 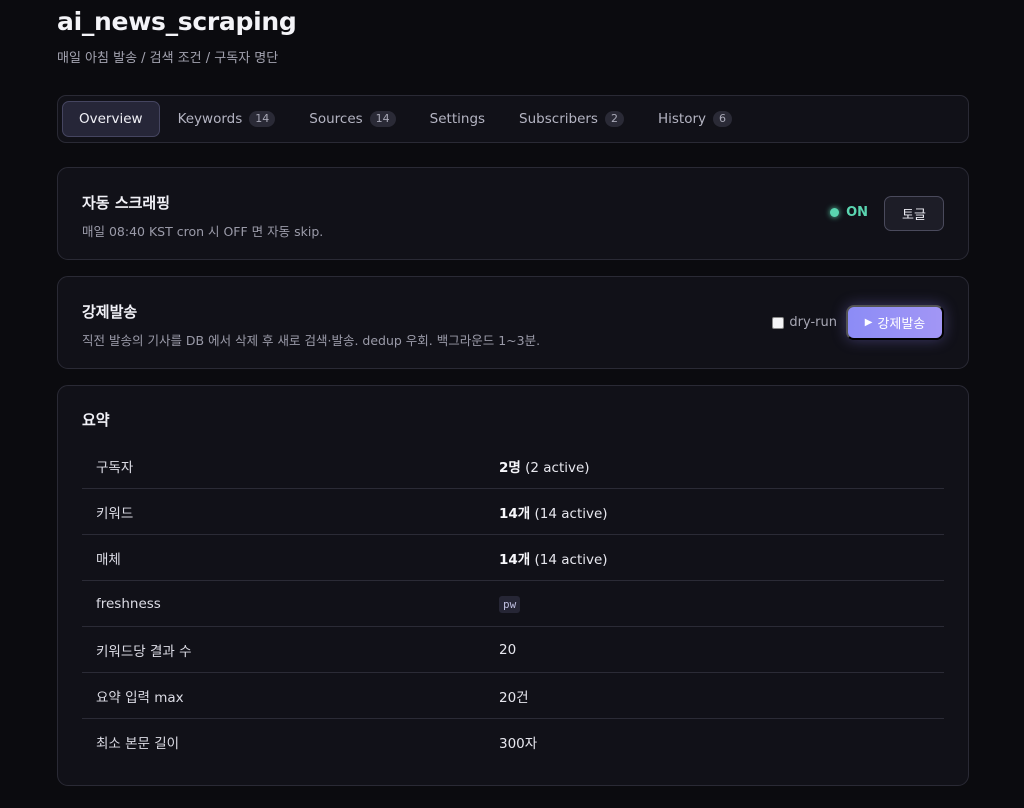 I want to click on tab-subscribers: Subscribers 2, so click(x=571, y=119).